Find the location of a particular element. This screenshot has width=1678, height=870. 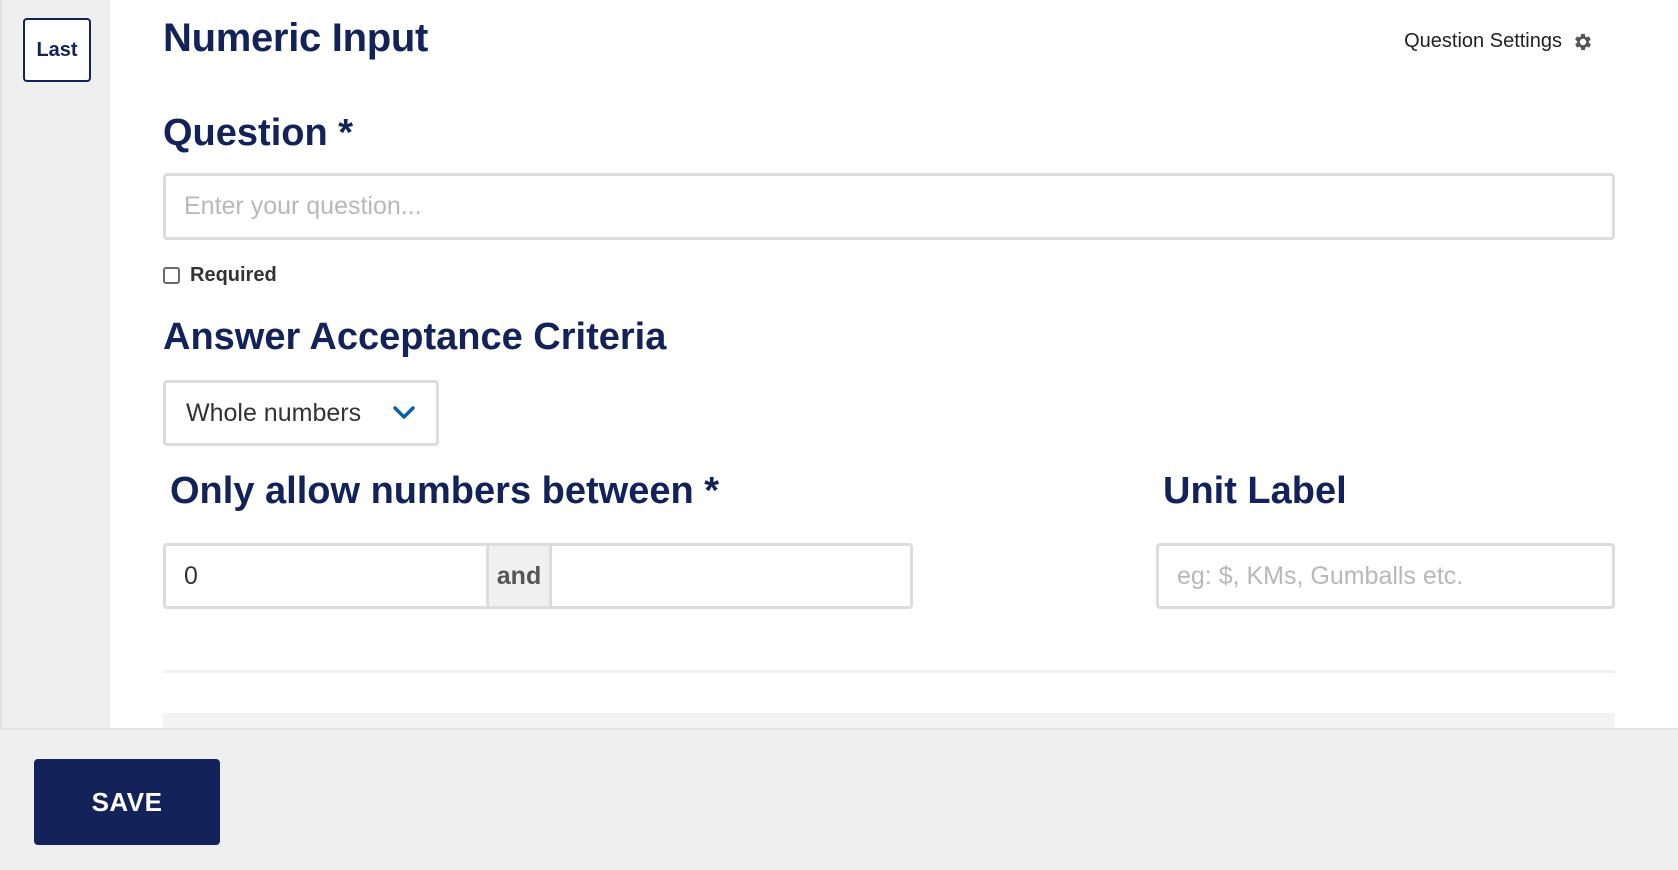

question-input is located at coordinates (889, 206).